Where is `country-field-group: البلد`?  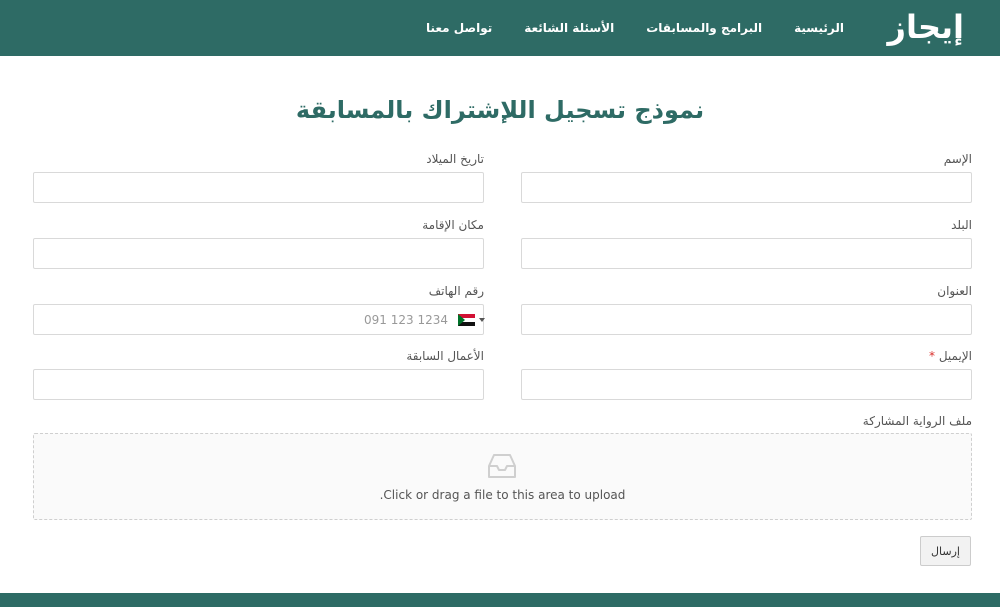 country-field-group: البلد is located at coordinates (746, 243).